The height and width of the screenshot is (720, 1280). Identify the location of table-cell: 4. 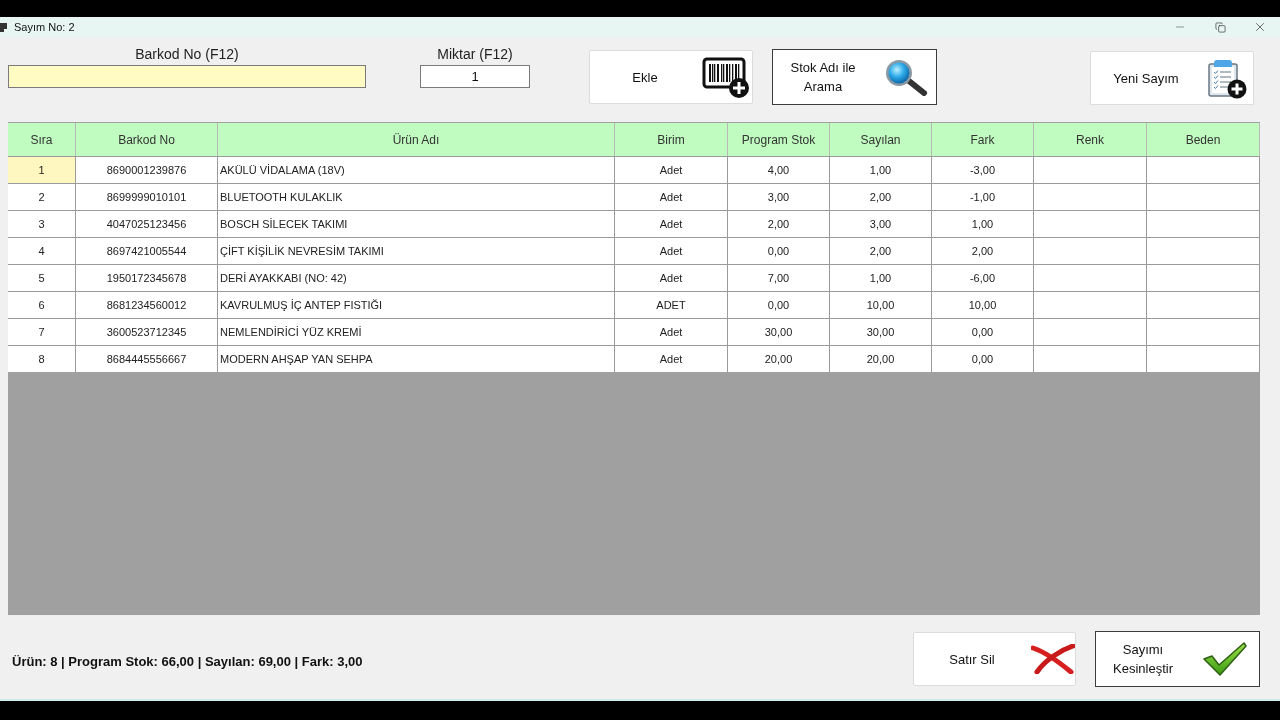
(42, 250).